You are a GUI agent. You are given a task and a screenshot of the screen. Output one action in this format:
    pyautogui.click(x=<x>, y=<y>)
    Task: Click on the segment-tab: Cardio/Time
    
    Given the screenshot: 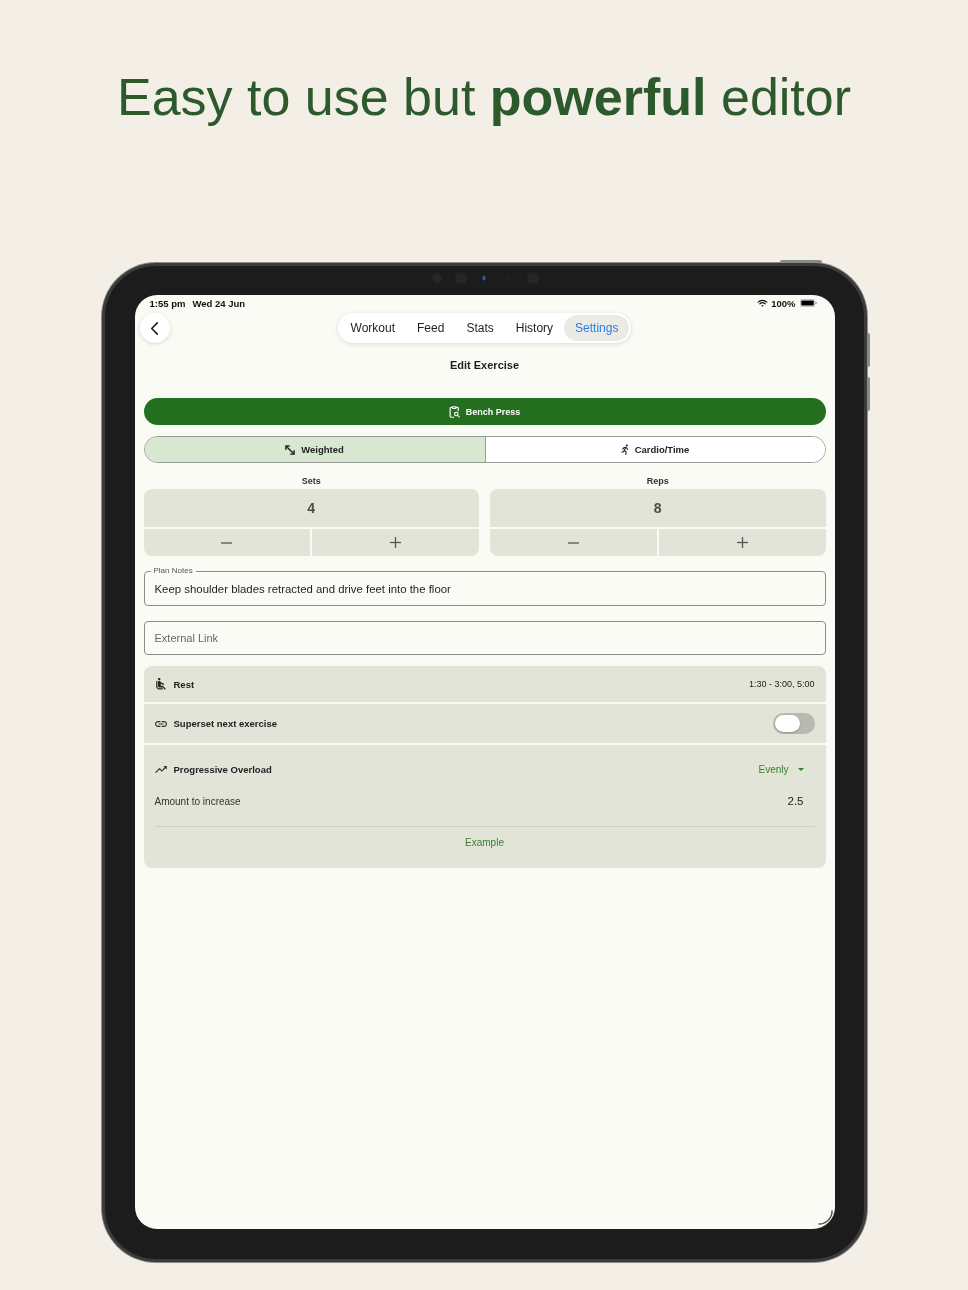 What is the action you would take?
    pyautogui.click(x=654, y=449)
    